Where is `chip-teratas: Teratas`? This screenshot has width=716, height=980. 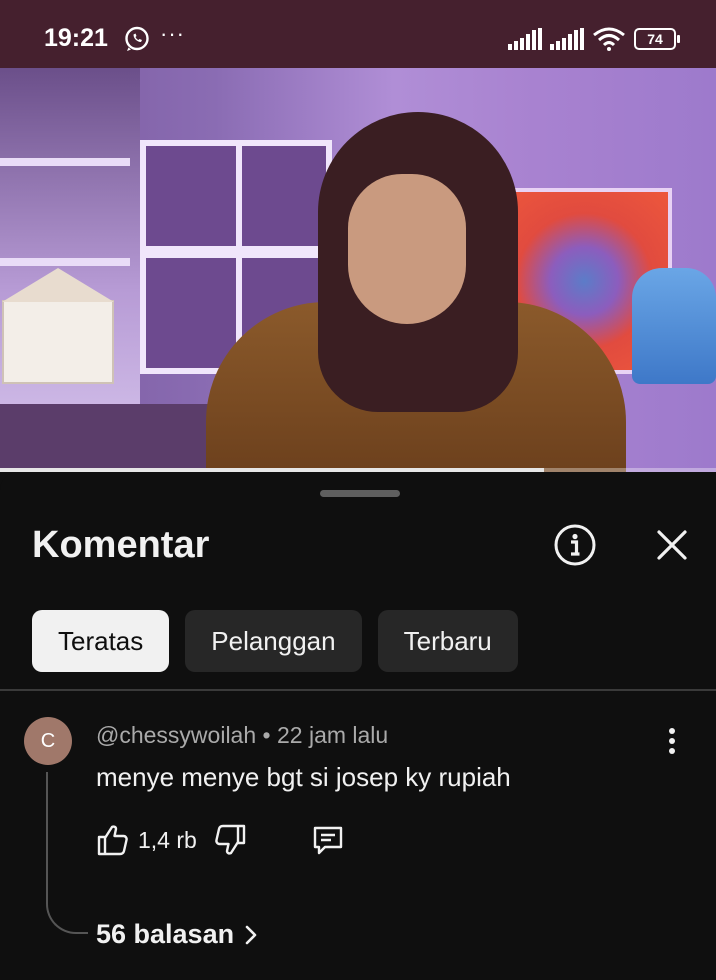 chip-teratas: Teratas is located at coordinates (101, 641).